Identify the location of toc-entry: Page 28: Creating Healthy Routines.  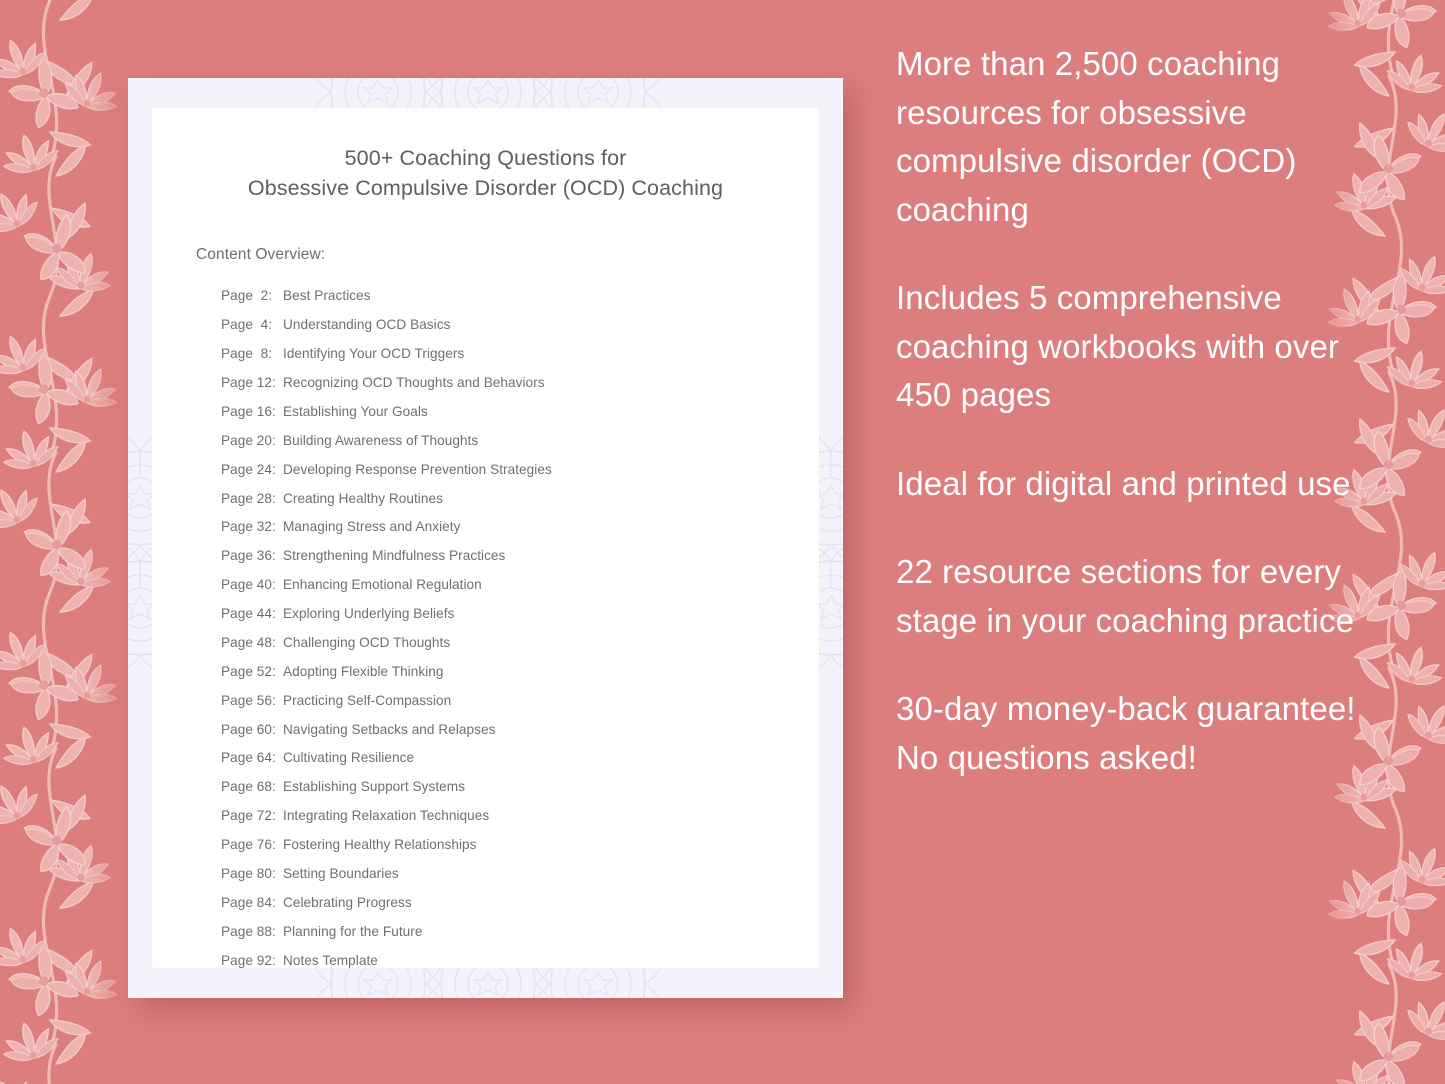
(498, 498).